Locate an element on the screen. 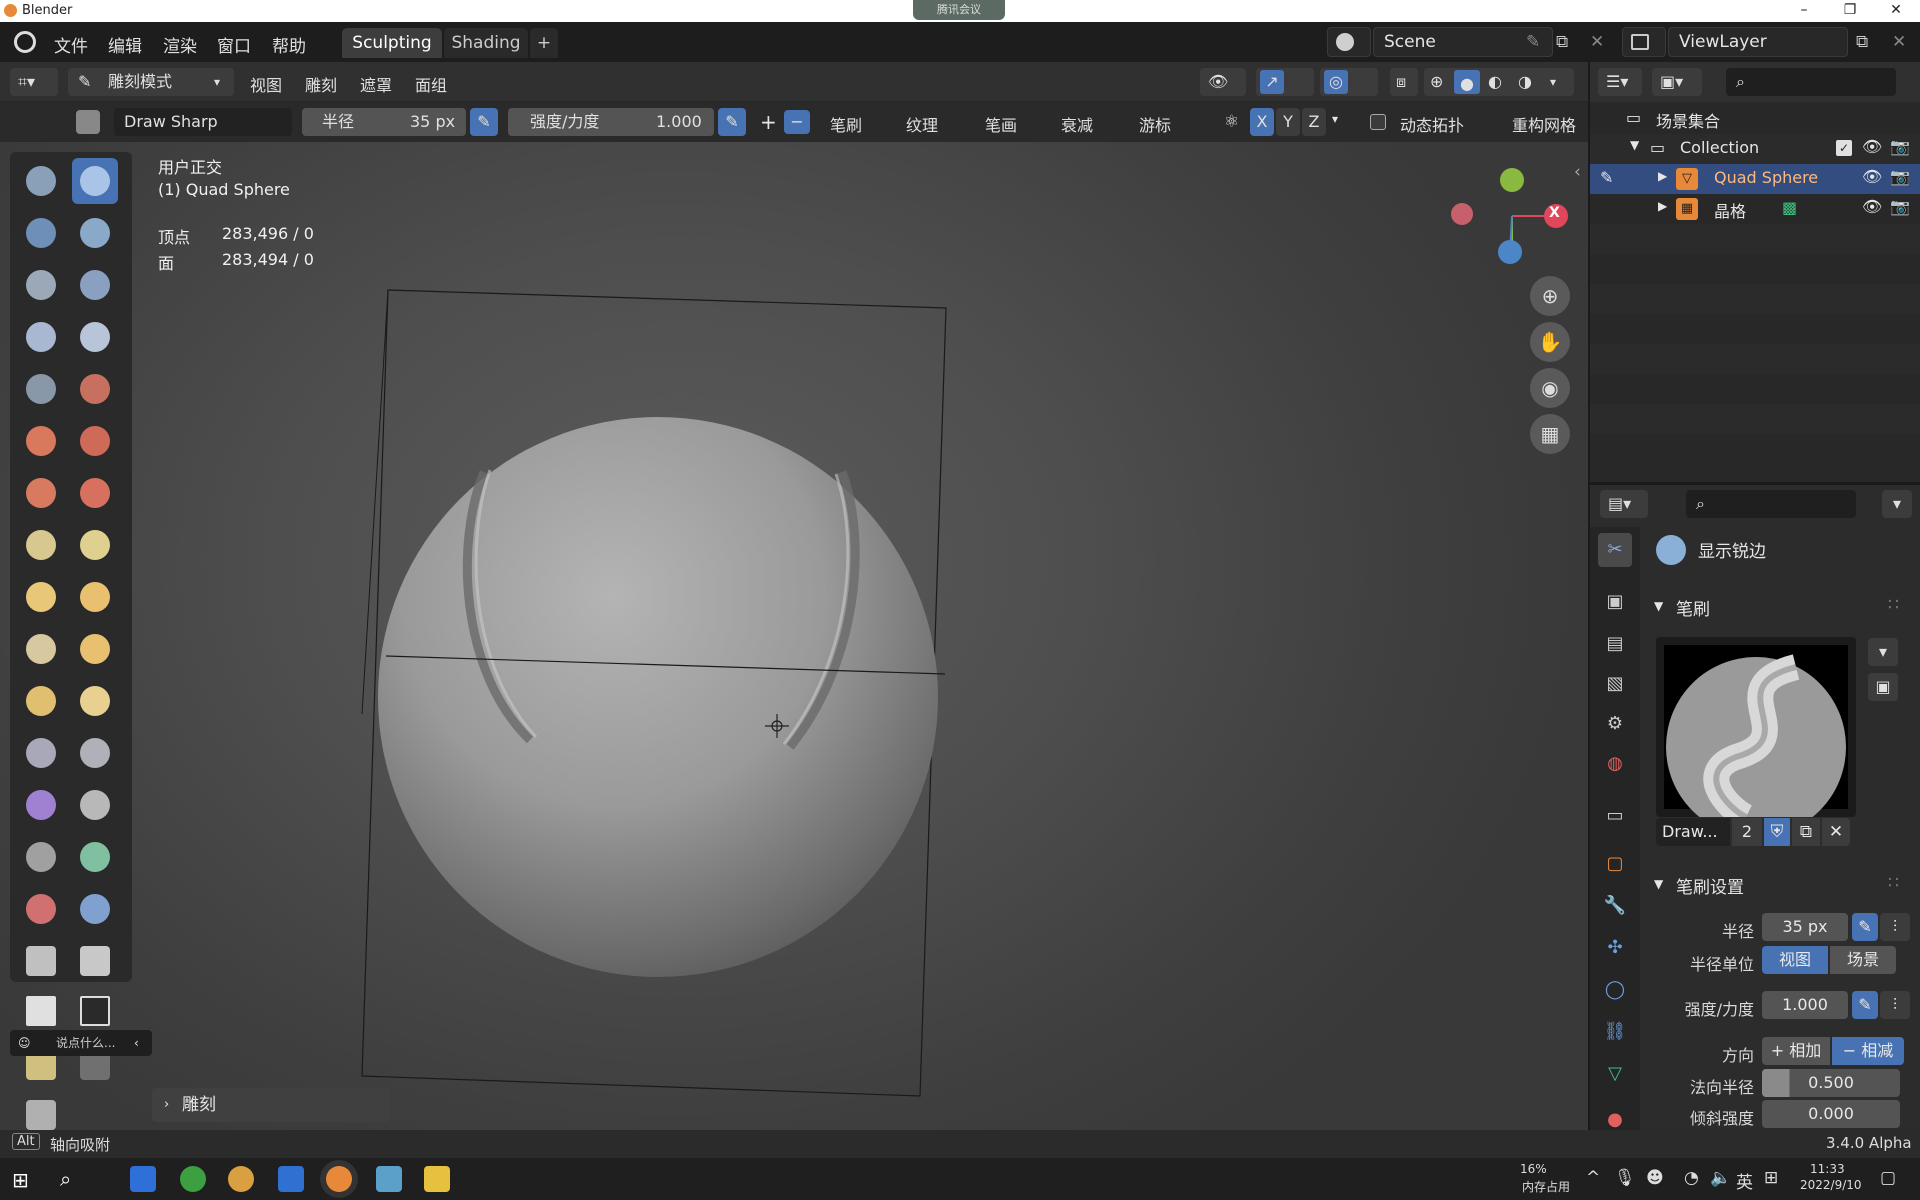 The width and height of the screenshot is (1920, 1200). windows-start-icon: ⊞ is located at coordinates (20, 1180).